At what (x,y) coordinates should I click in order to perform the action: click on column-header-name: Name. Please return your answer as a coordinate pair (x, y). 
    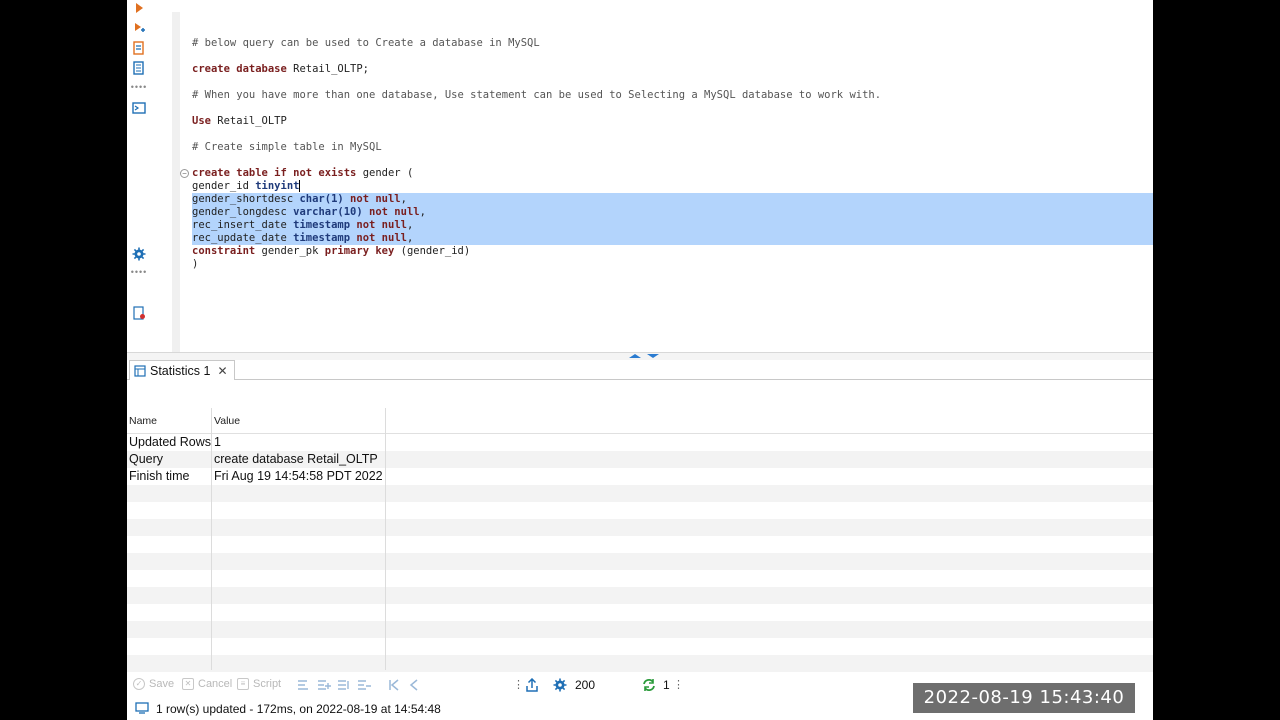
    Looking at the image, I should click on (143, 421).